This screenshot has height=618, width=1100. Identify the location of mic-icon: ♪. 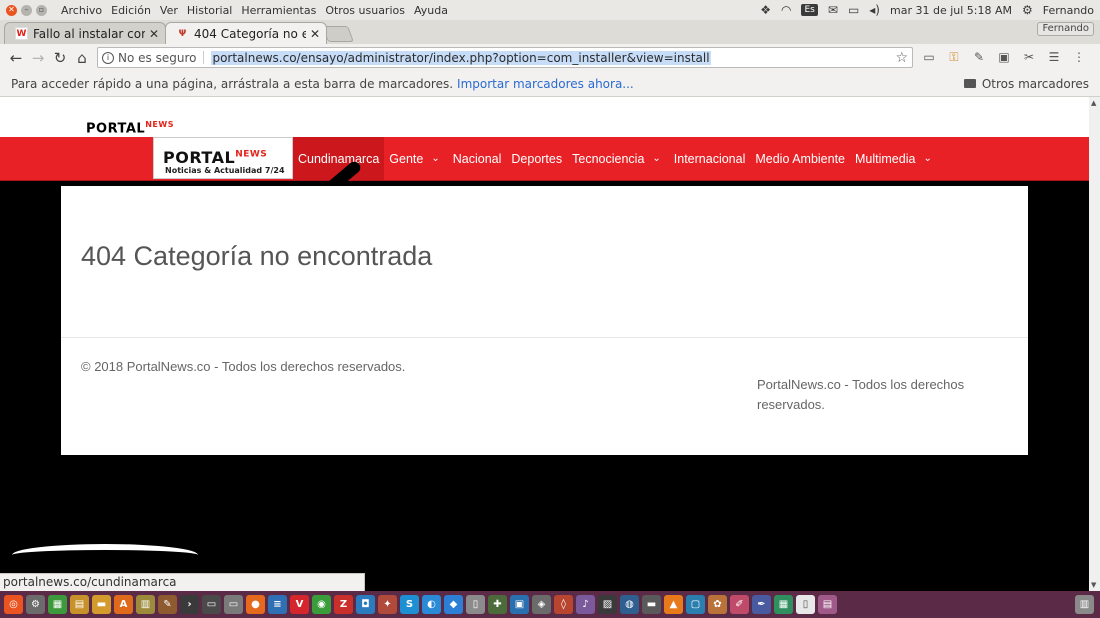
(585, 604).